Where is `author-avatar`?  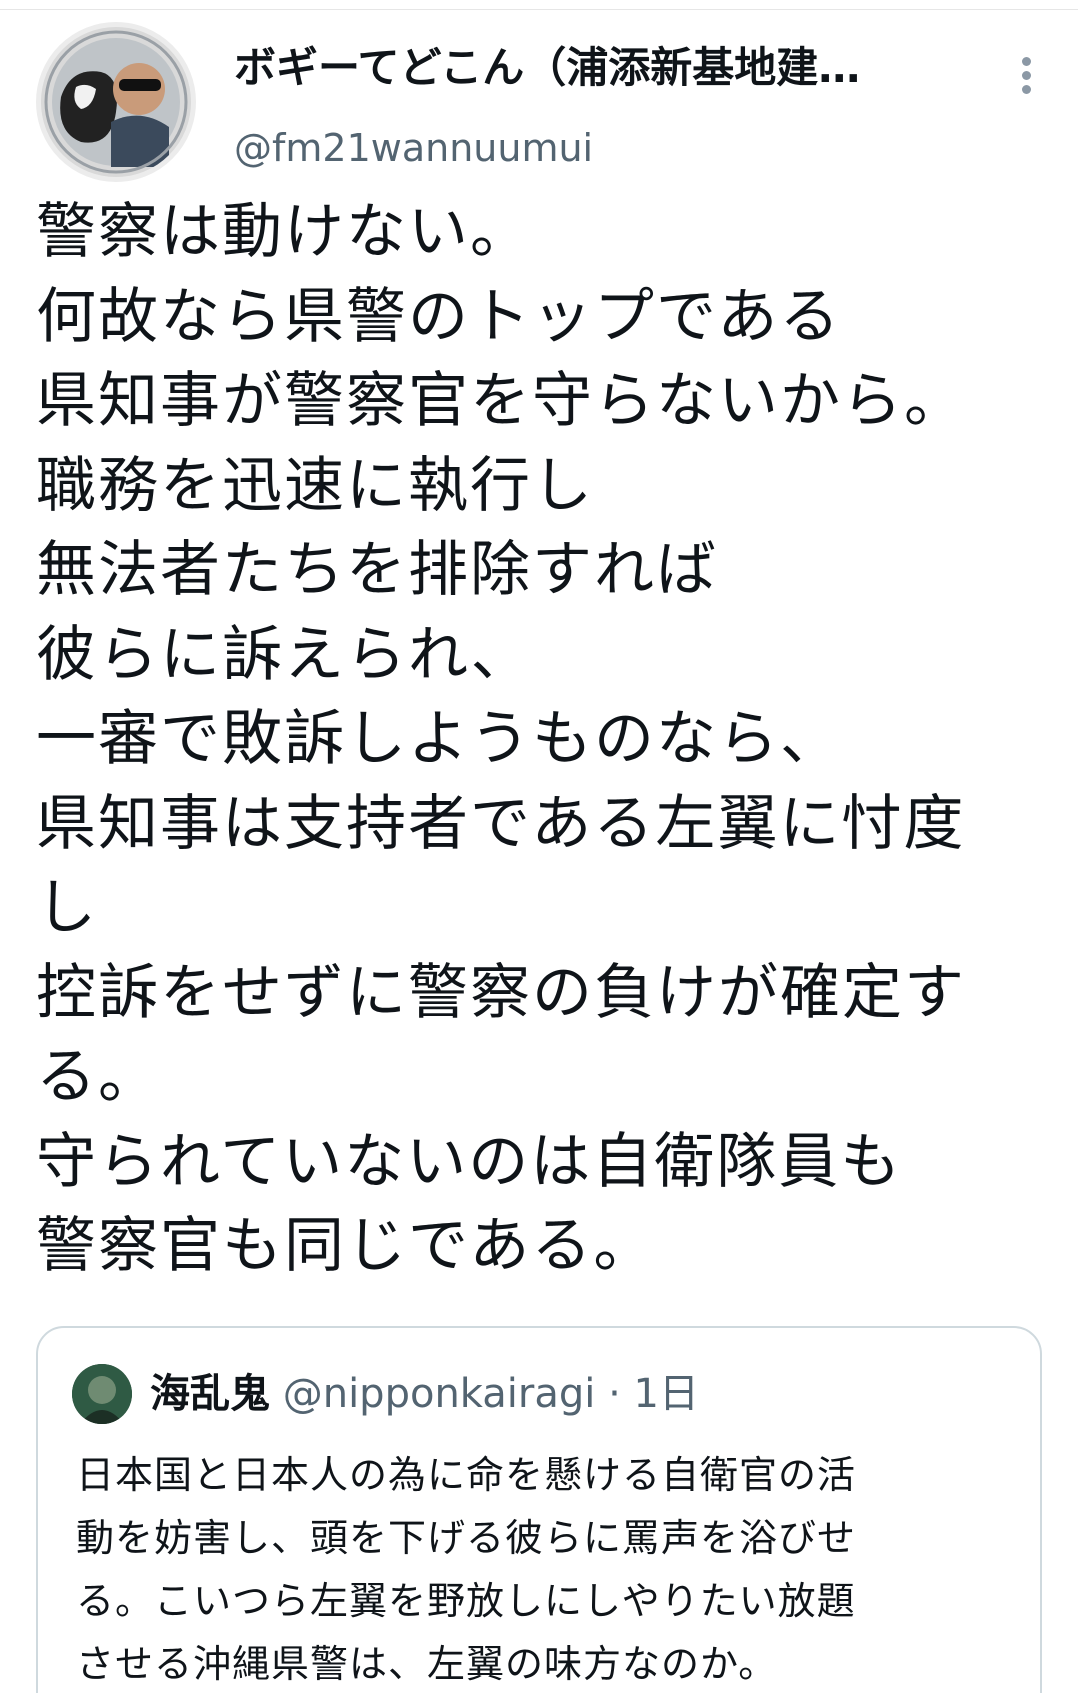 author-avatar is located at coordinates (116, 102).